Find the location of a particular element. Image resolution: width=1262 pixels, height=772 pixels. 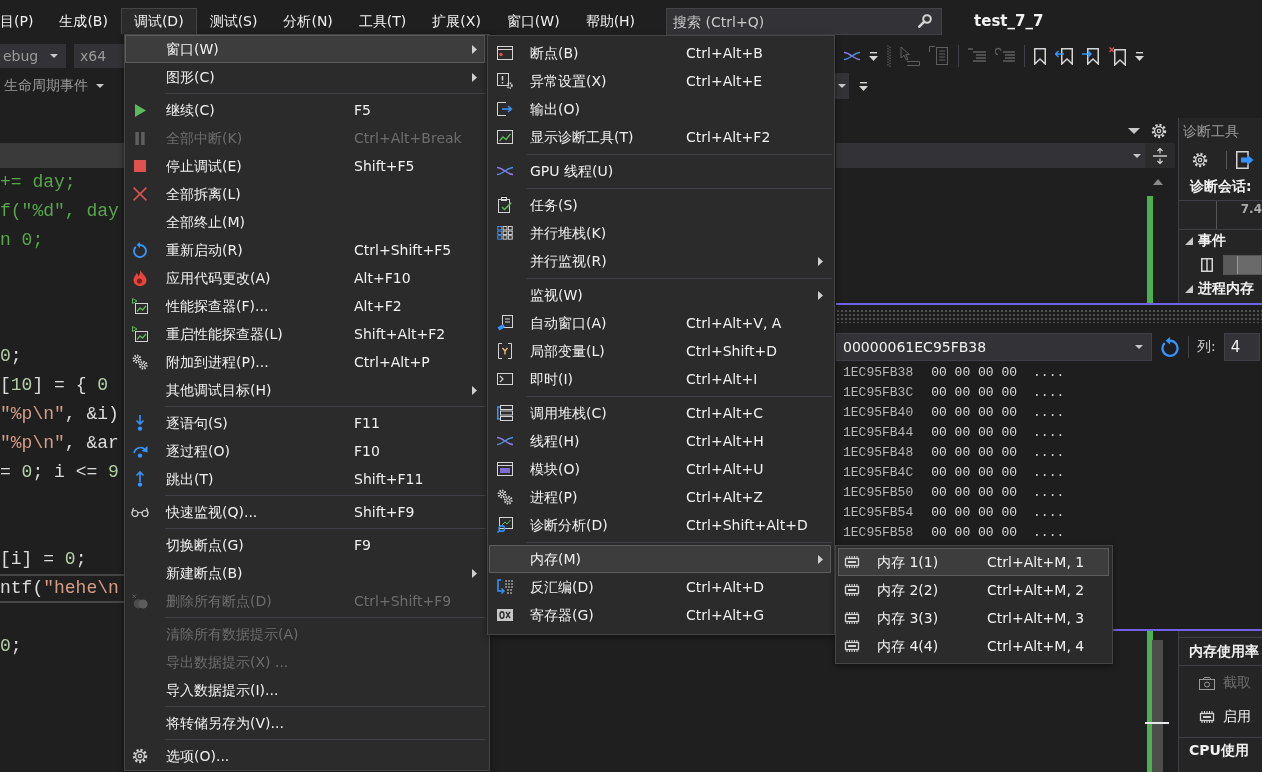

vertical-scrollbar is located at coordinates (1157, 701).